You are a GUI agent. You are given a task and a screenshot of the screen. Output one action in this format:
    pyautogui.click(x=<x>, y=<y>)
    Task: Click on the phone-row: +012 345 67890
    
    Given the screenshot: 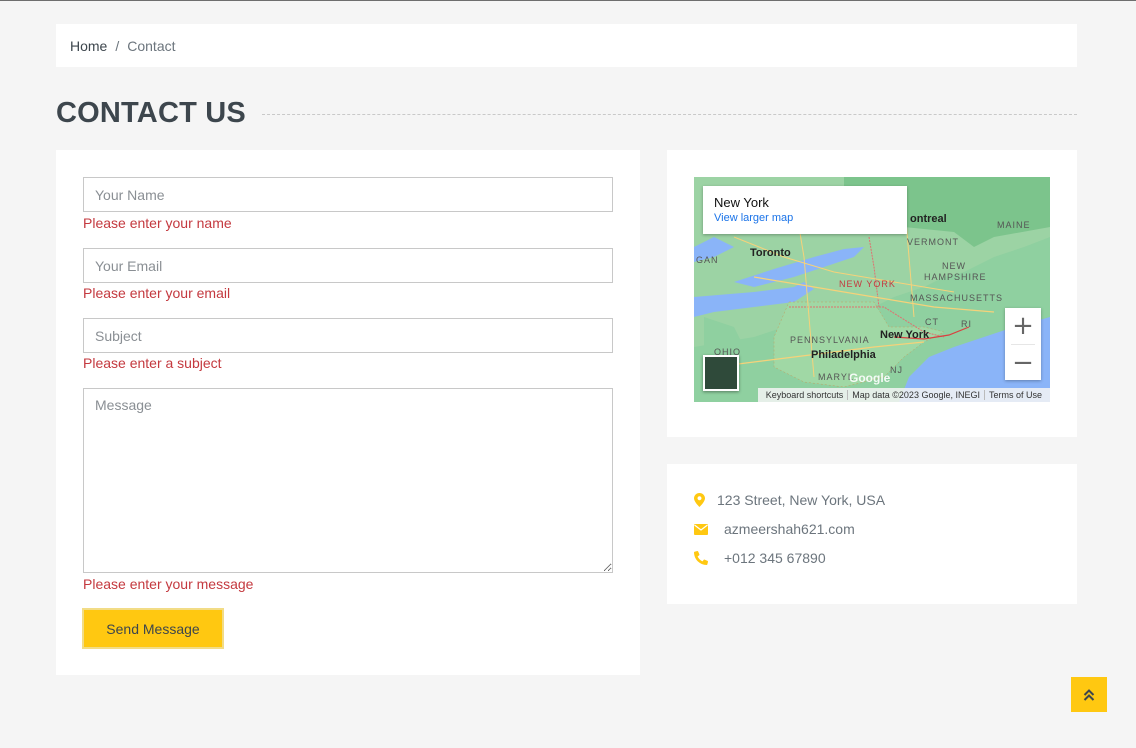 What is the action you would take?
    pyautogui.click(x=760, y=558)
    